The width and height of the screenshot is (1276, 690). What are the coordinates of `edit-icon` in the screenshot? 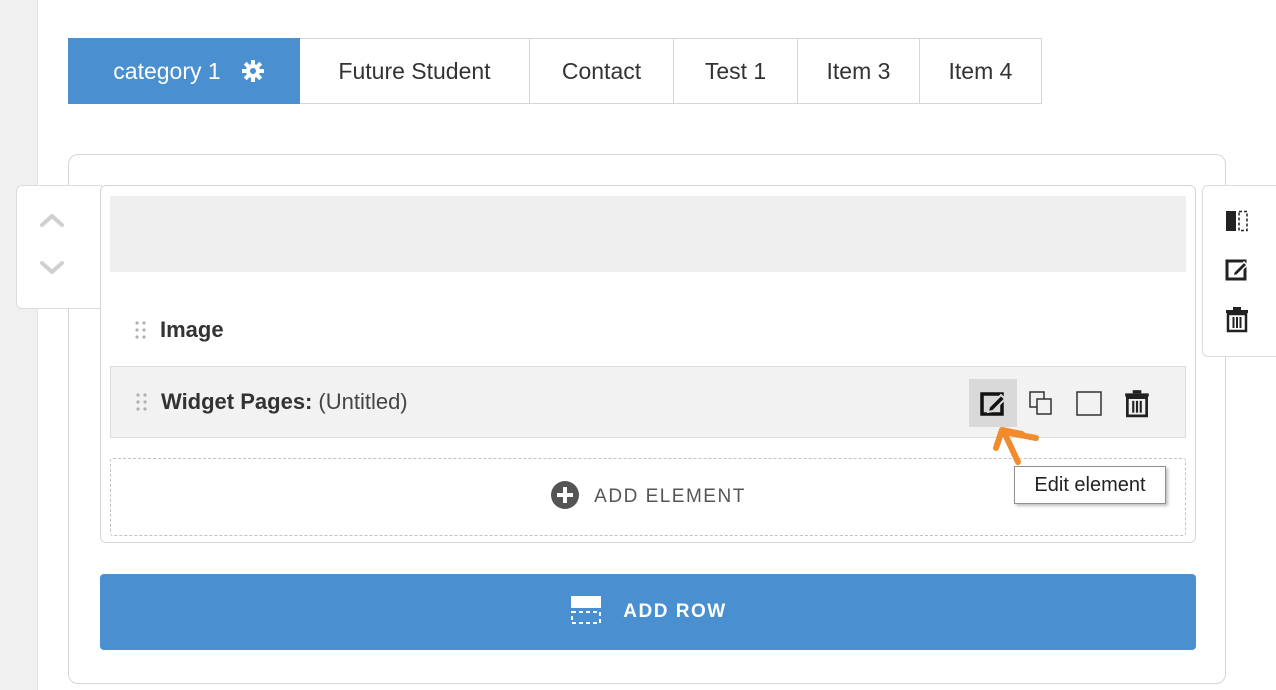 It's located at (1237, 269).